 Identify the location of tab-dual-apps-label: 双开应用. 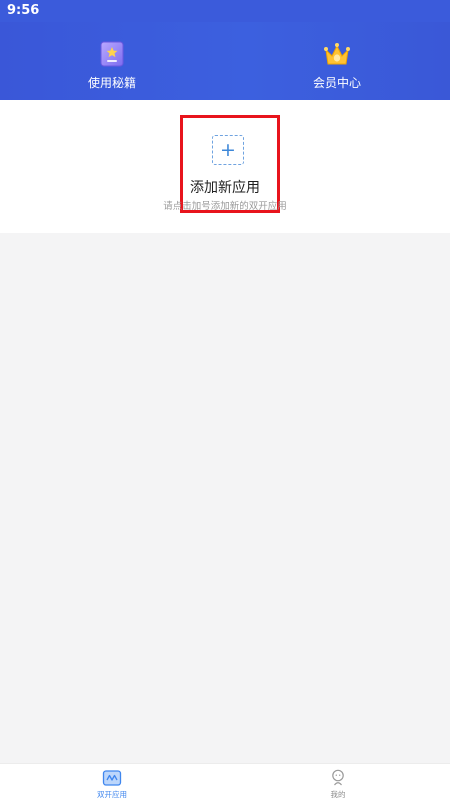
(112, 794).